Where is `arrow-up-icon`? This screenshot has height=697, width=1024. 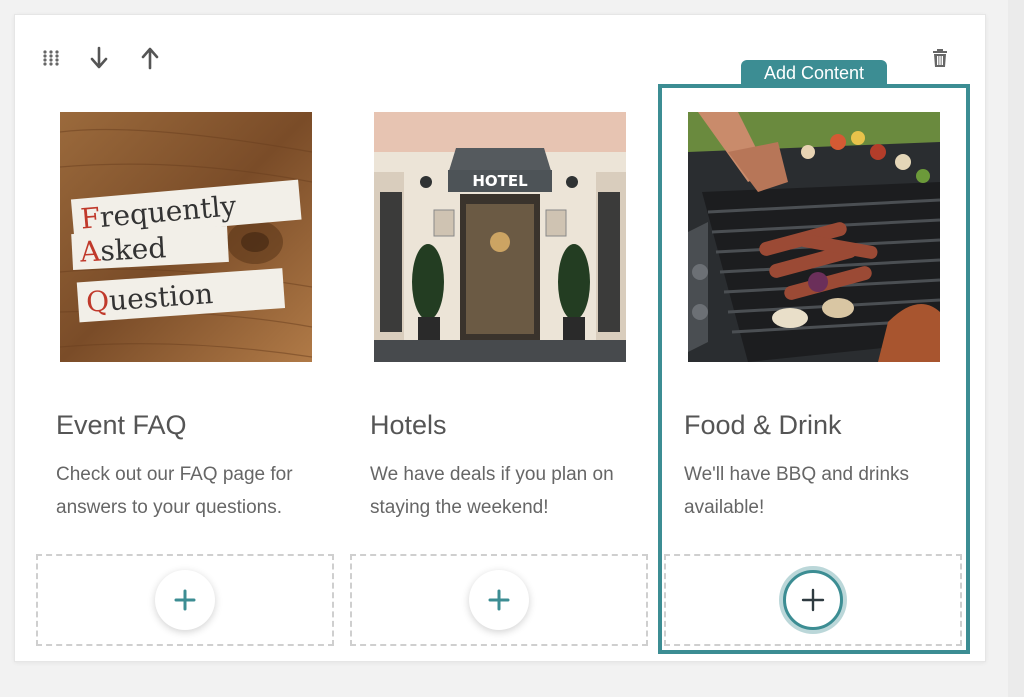 arrow-up-icon is located at coordinates (150, 58).